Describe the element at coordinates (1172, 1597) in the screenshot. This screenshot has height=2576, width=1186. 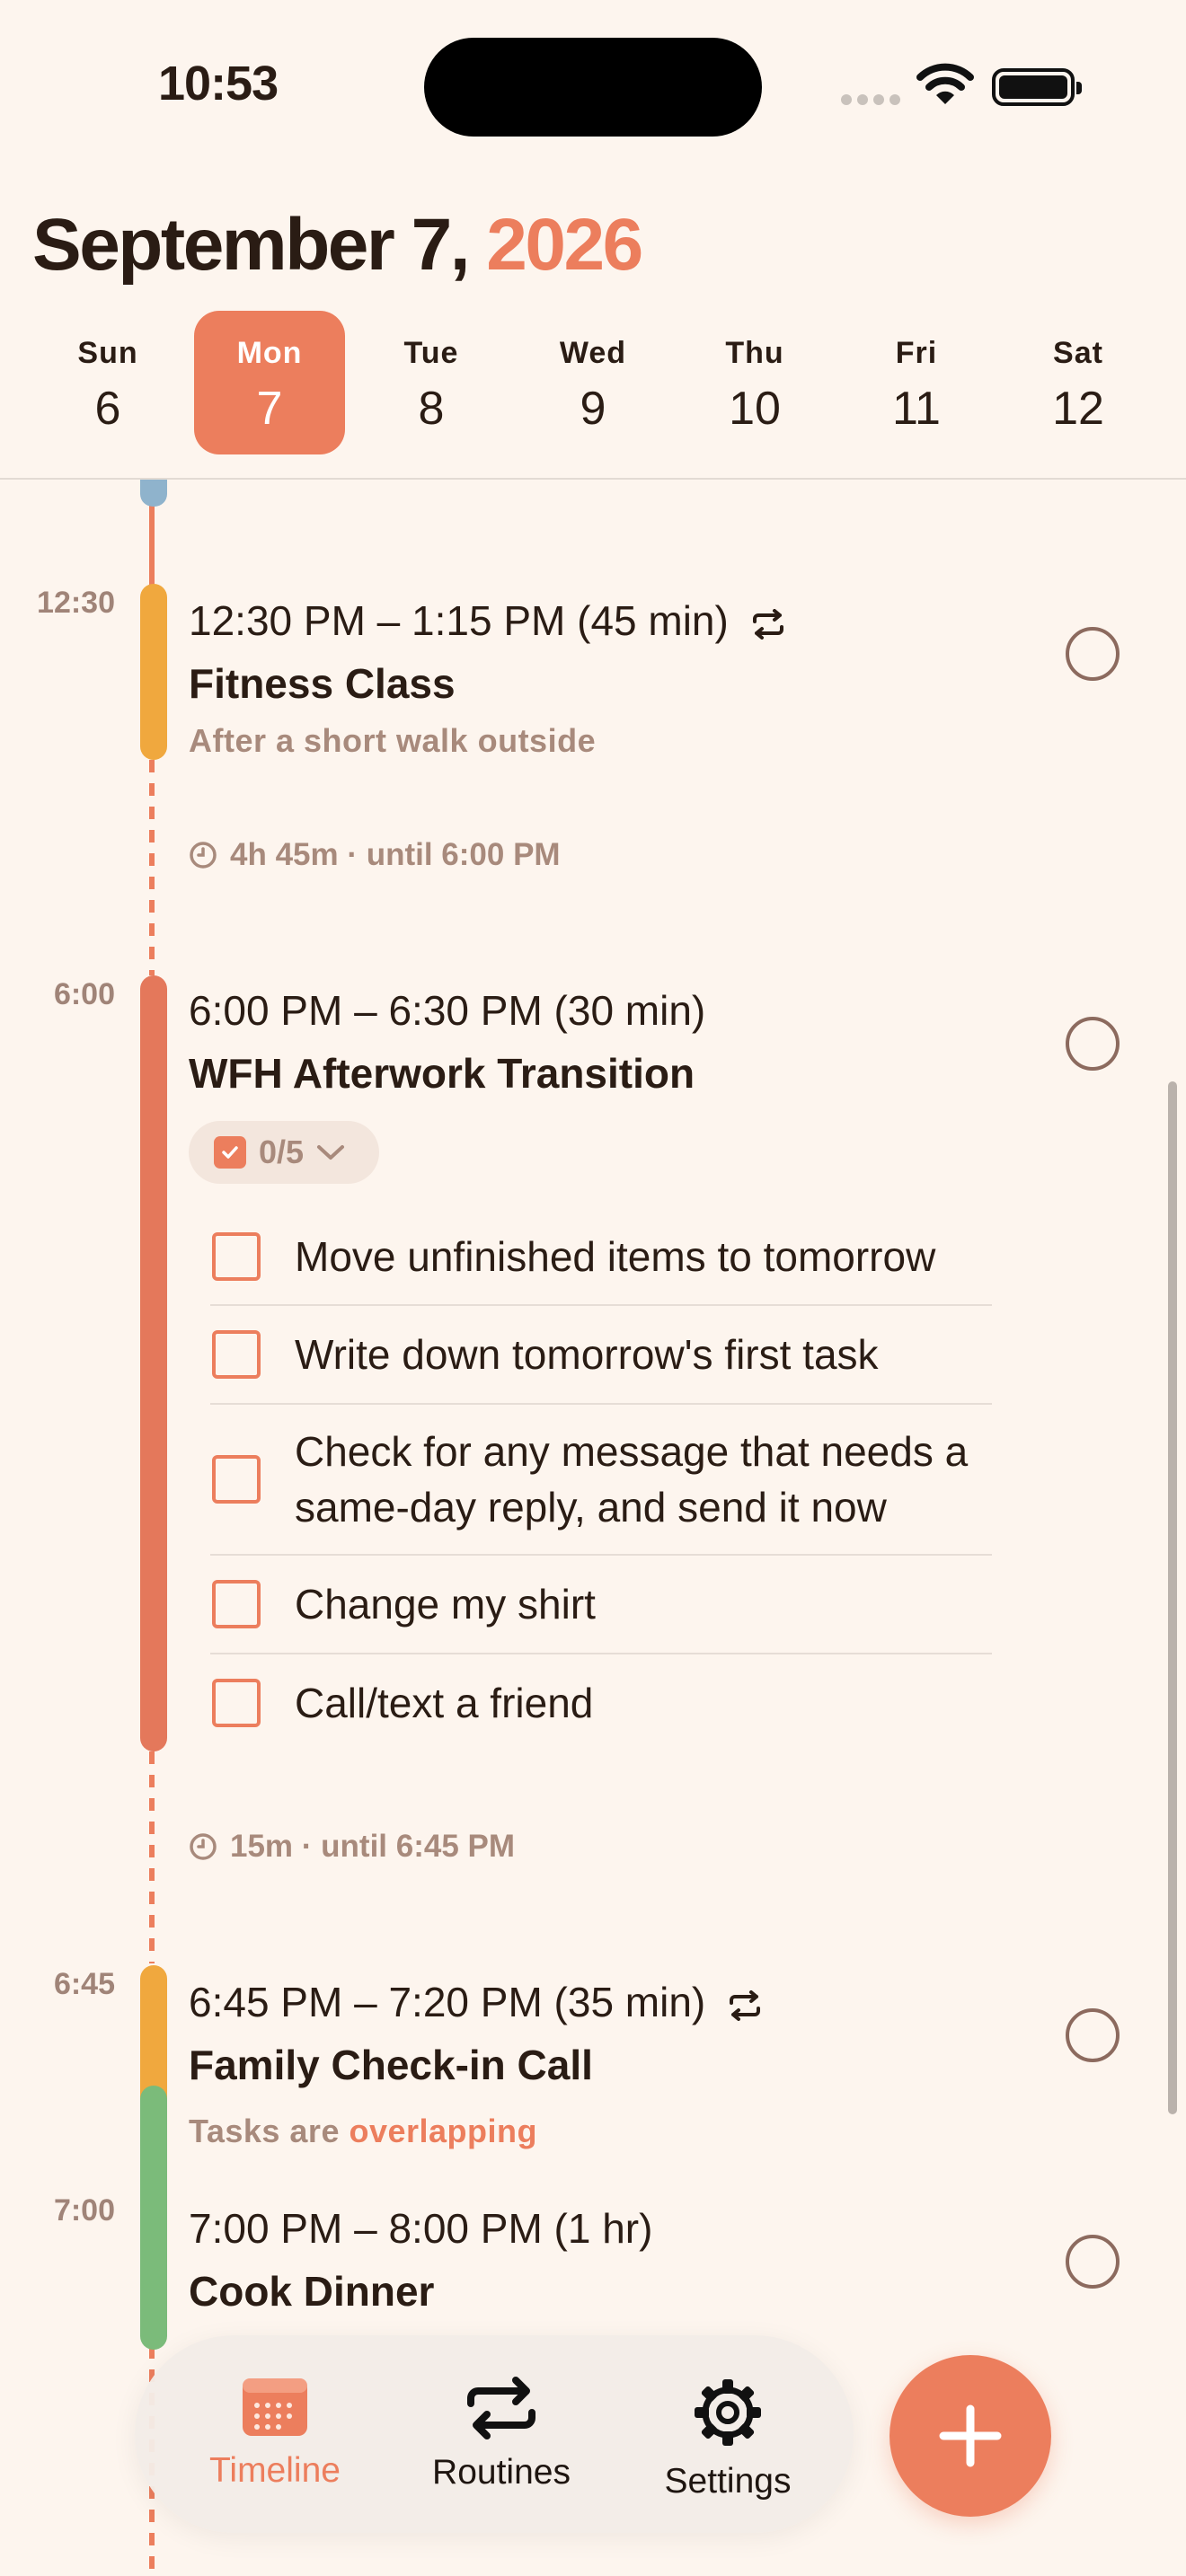
I see `scrollbar` at that location.